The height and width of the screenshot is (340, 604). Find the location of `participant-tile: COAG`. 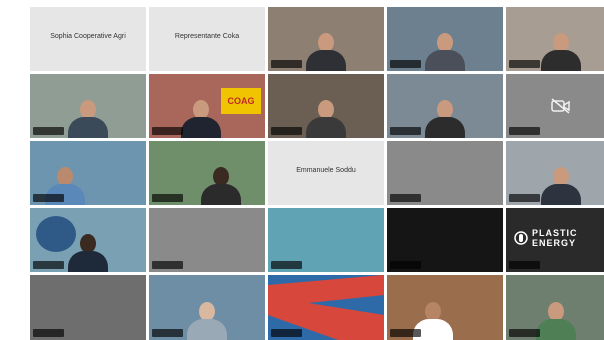

participant-tile: COAG is located at coordinates (207, 106).